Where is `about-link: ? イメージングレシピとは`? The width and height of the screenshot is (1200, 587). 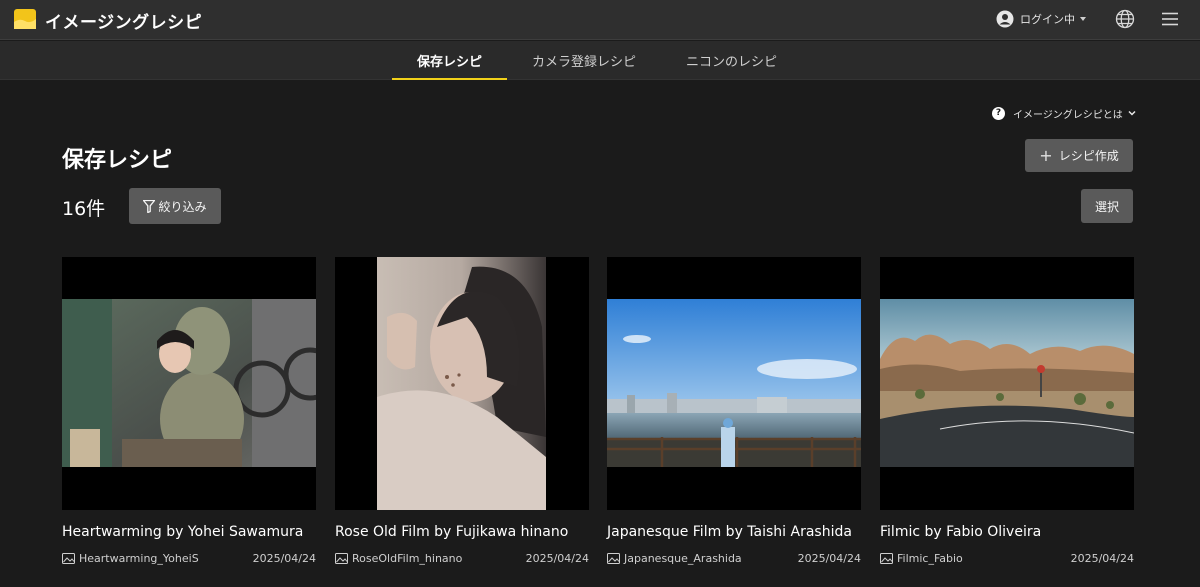 about-link: ? イメージングレシピとは is located at coordinates (1064, 113).